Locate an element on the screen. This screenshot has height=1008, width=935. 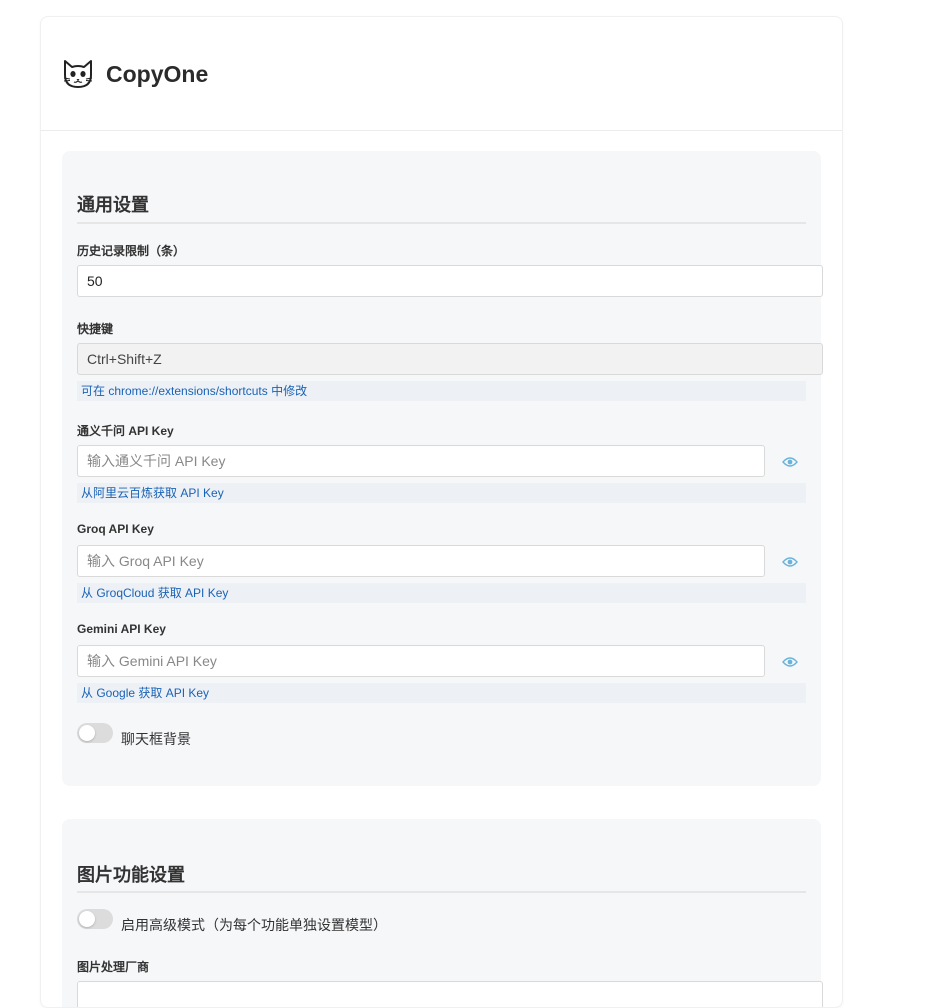
image-vendor-label: 图片处理厂商 is located at coordinates (113, 967).